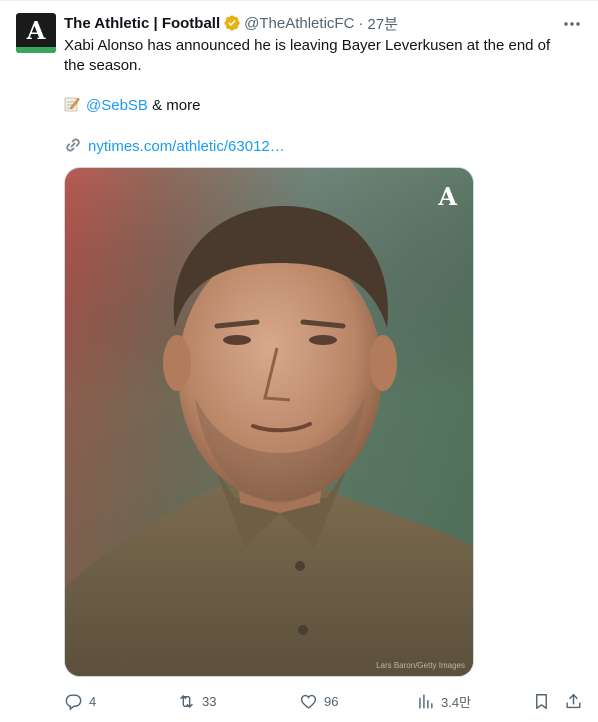 This screenshot has width=598, height=722. I want to click on reply-button: 4, so click(80, 701).